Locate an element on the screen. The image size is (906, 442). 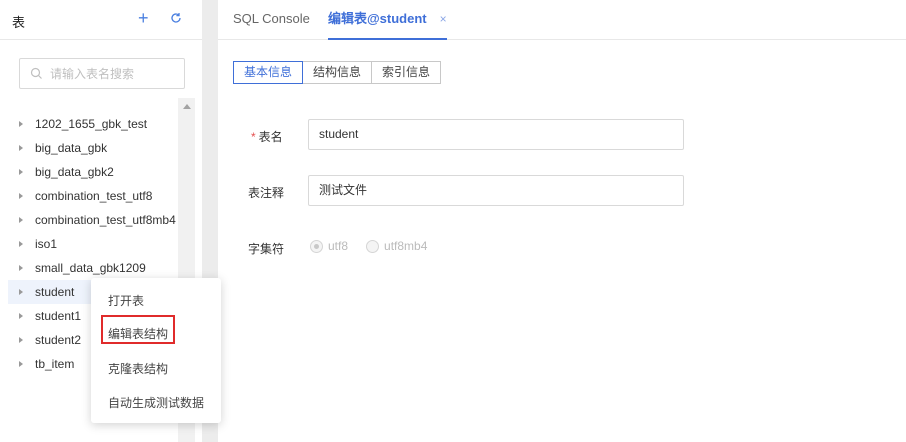
table-item-label: student2 is located at coordinates (58, 340).